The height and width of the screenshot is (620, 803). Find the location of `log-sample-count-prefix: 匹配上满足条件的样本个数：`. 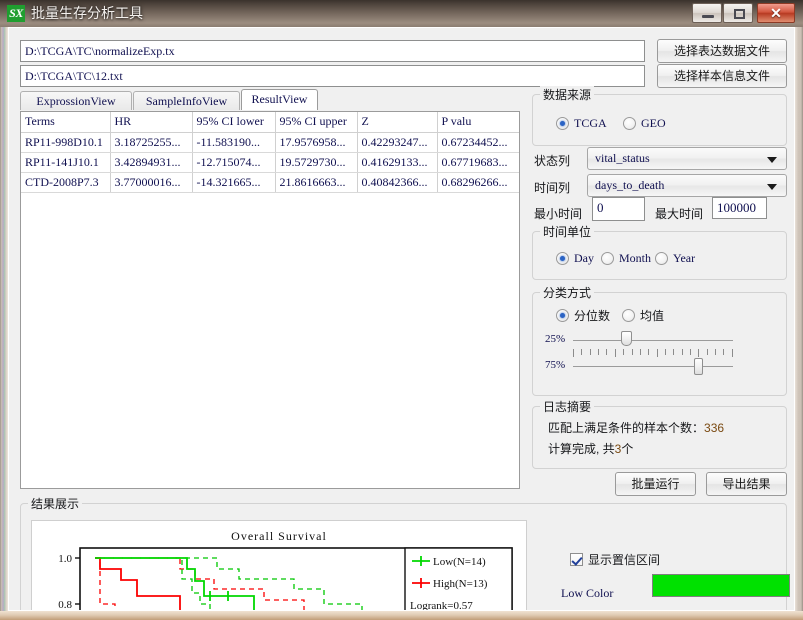

log-sample-count-prefix: 匹配上满足条件的样本个数： is located at coordinates (626, 428).